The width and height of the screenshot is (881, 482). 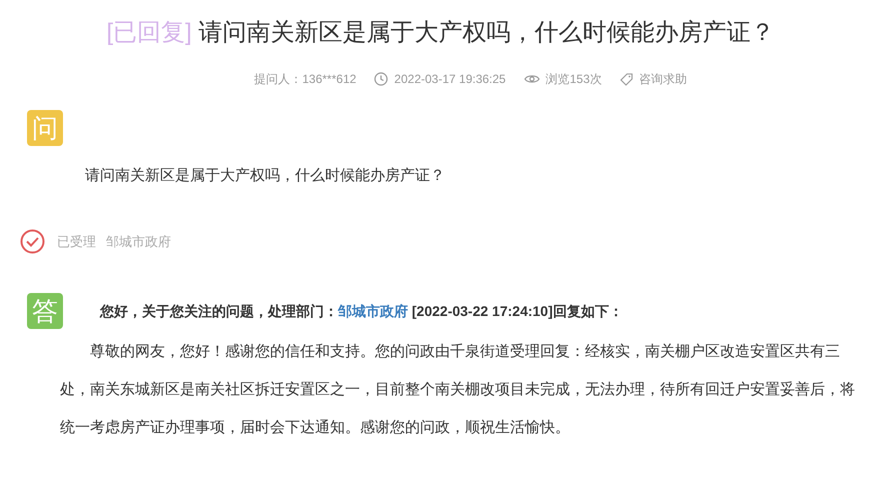 What do you see at coordinates (626, 79) in the screenshot?
I see `tag-icon` at bounding box center [626, 79].